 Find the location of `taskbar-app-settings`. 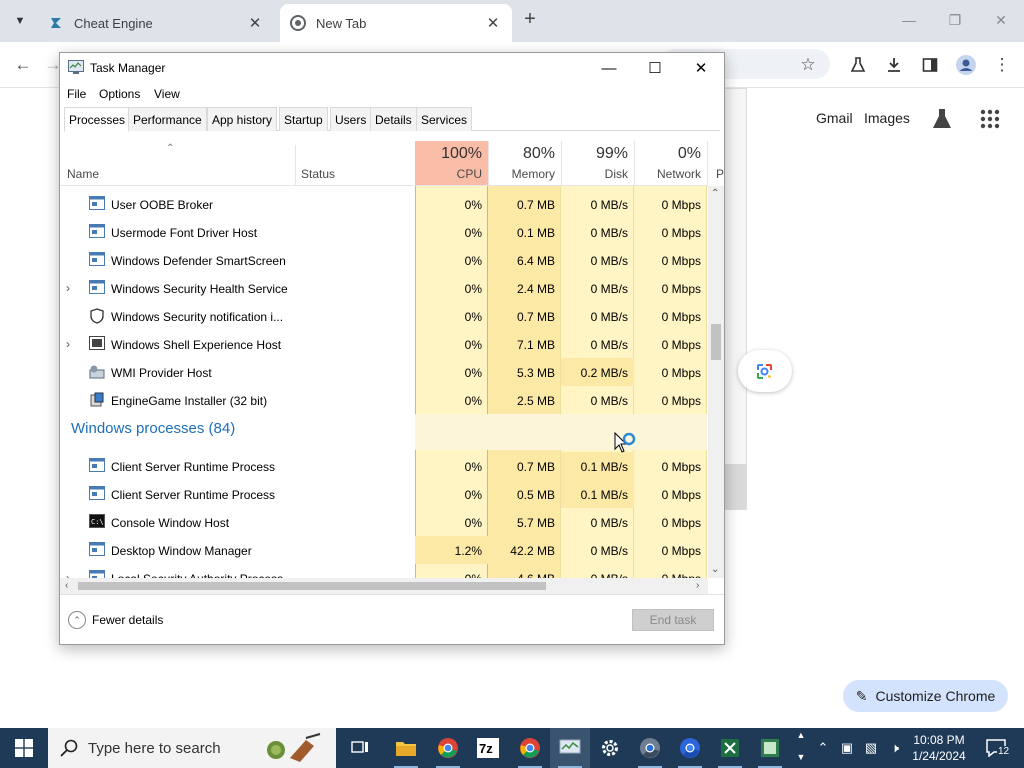

taskbar-app-settings is located at coordinates (610, 748).